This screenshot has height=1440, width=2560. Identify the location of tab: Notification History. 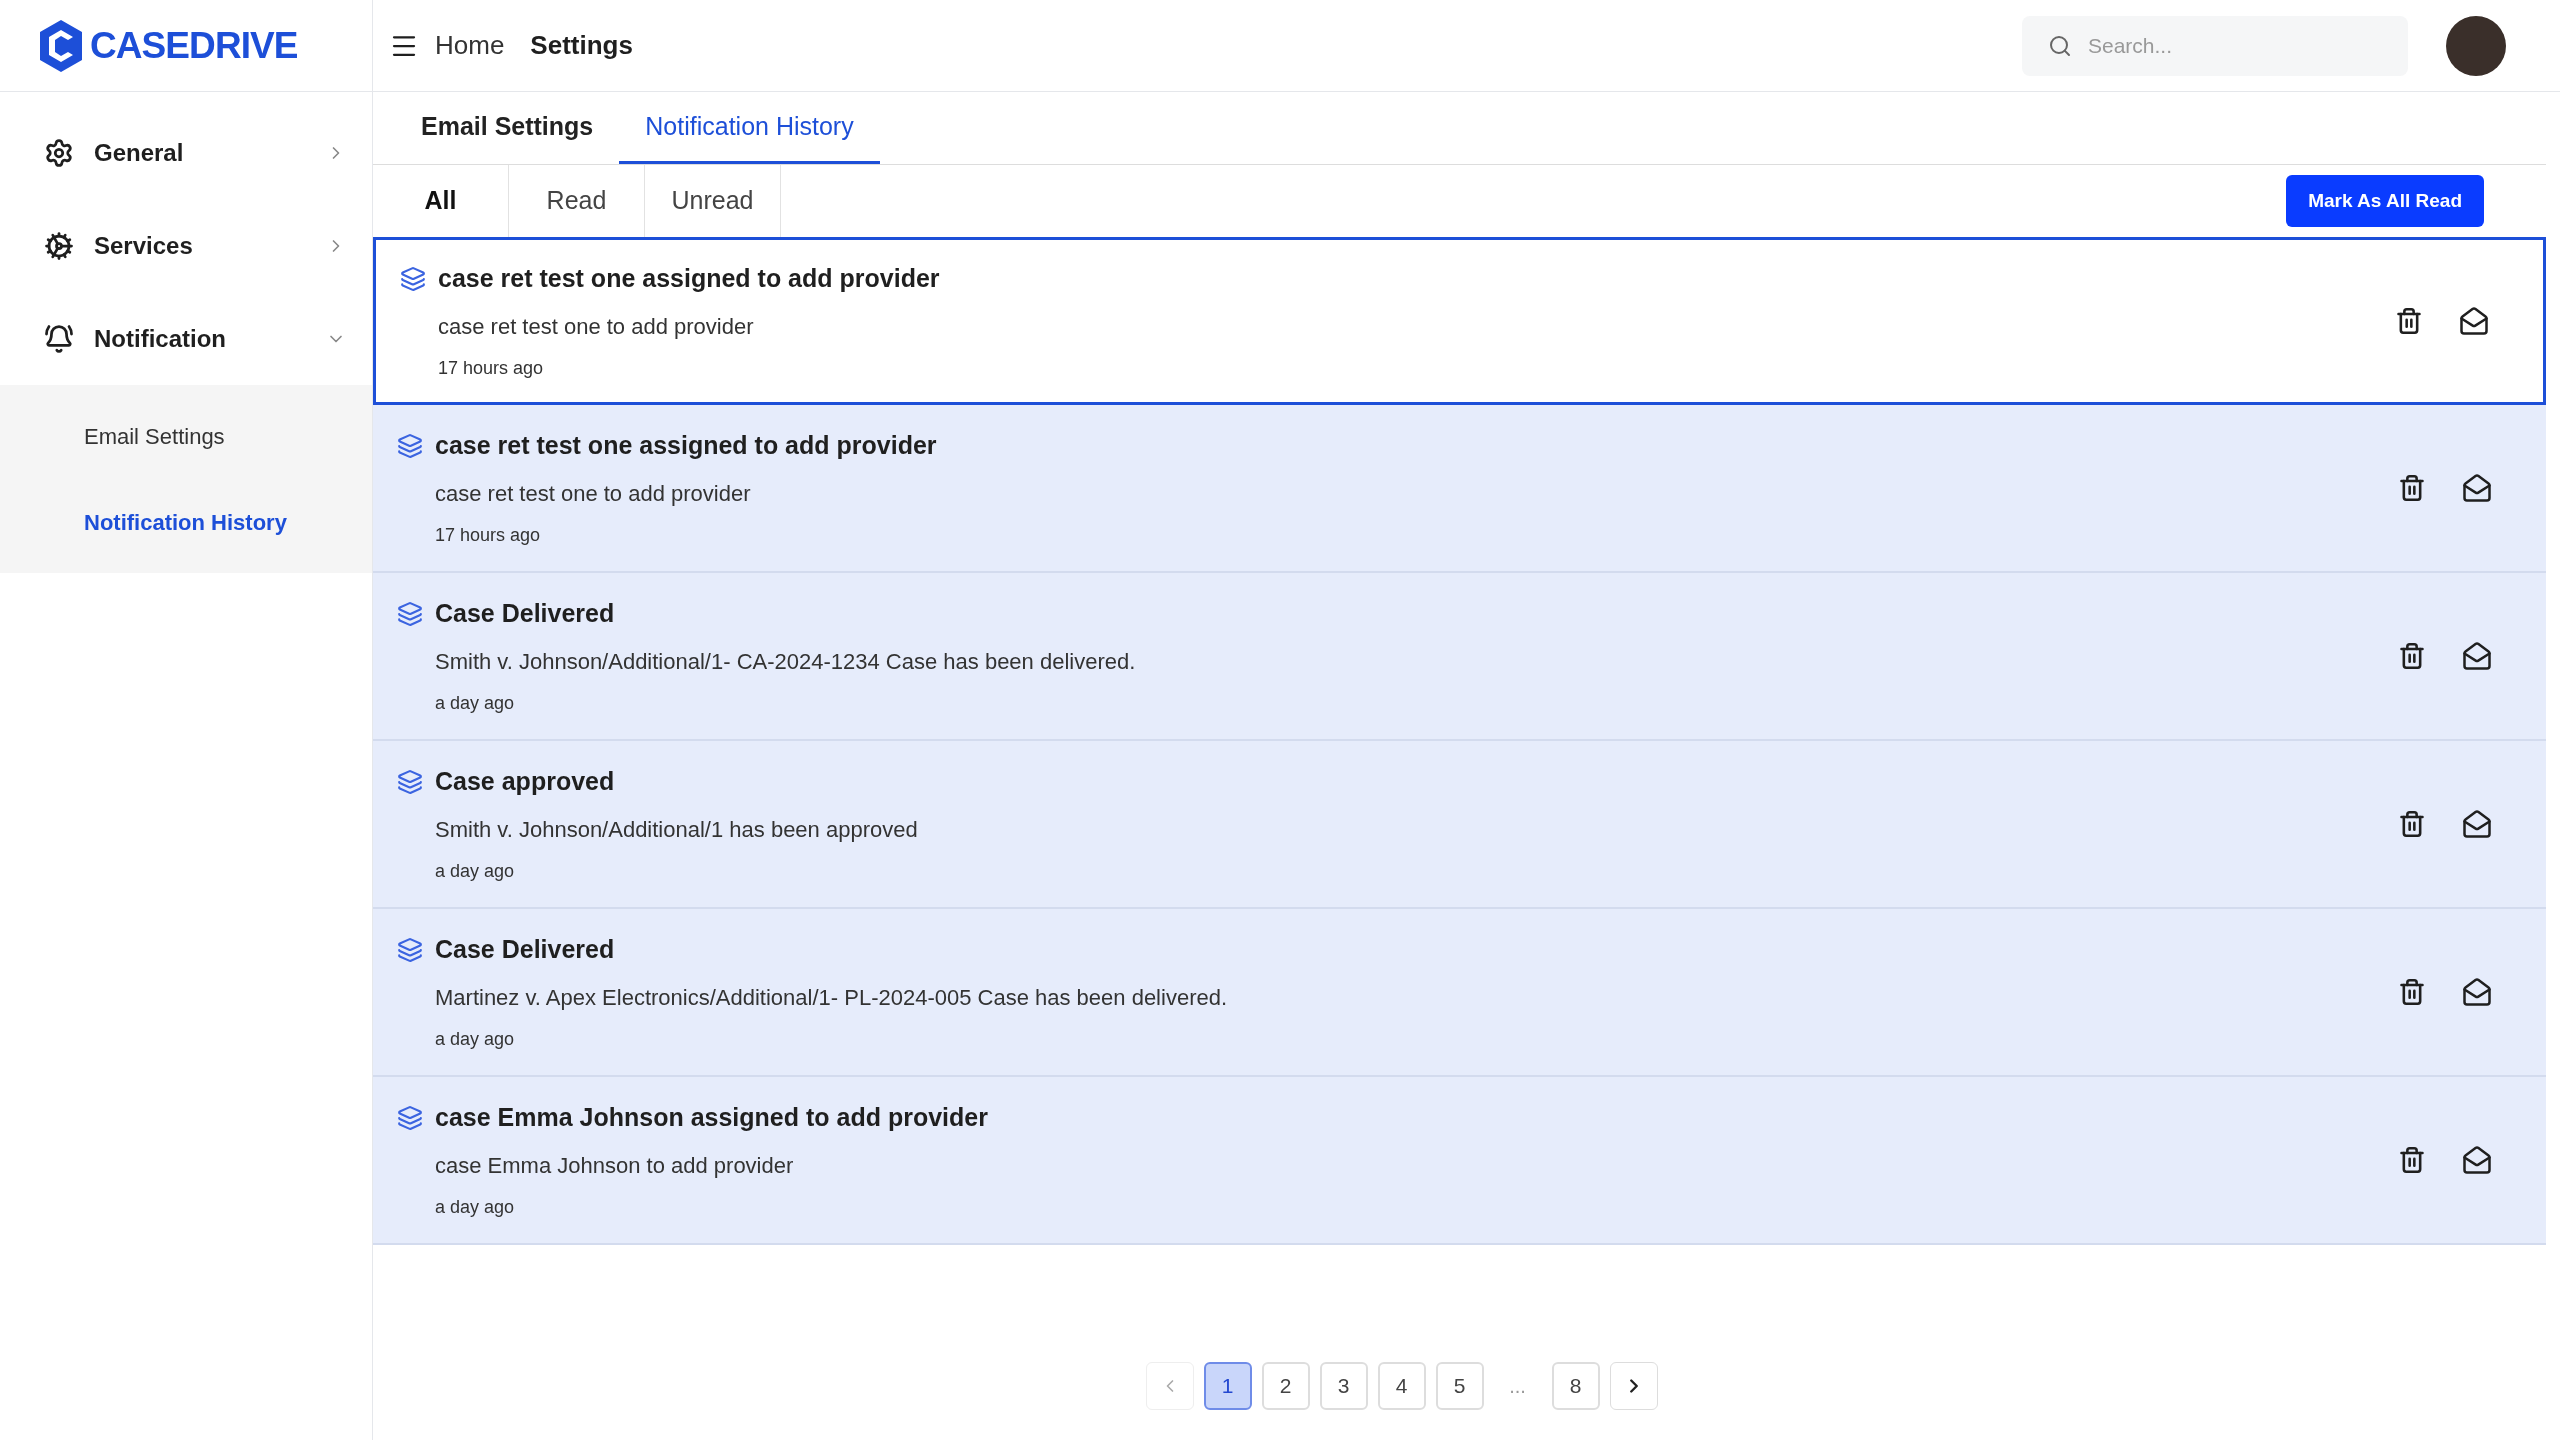
(749, 128).